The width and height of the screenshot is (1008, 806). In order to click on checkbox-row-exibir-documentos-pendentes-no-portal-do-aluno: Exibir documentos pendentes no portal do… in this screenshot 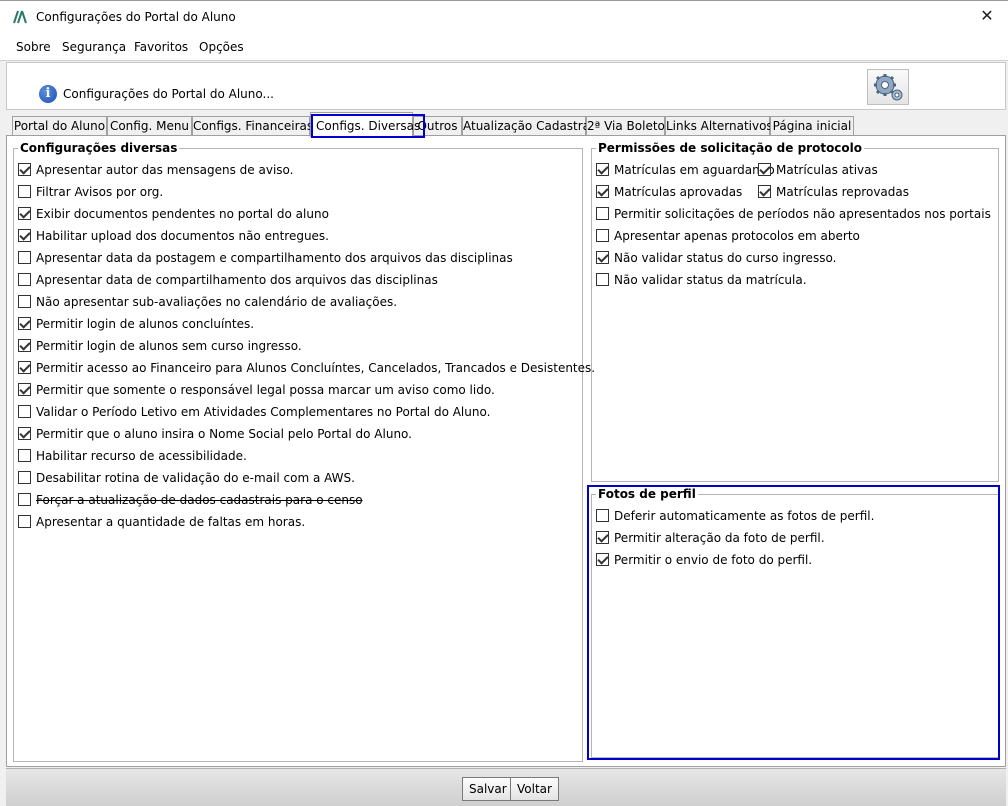, I will do `click(173, 215)`.